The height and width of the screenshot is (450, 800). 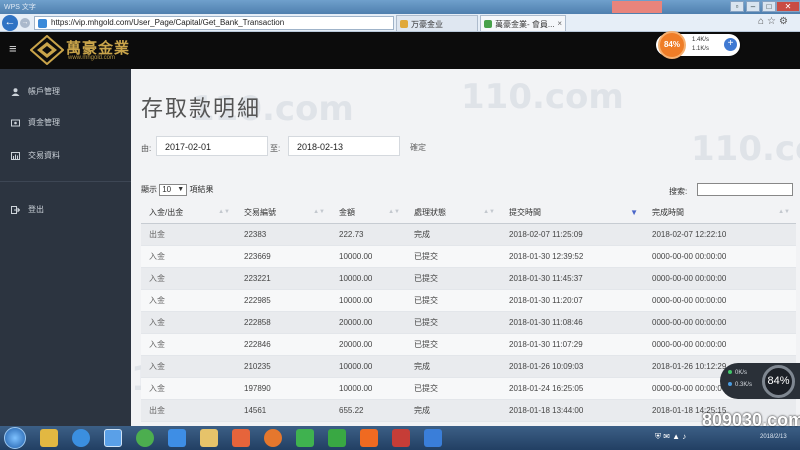 I want to click on menu-toggle-icon: ≡, so click(x=14, y=48).